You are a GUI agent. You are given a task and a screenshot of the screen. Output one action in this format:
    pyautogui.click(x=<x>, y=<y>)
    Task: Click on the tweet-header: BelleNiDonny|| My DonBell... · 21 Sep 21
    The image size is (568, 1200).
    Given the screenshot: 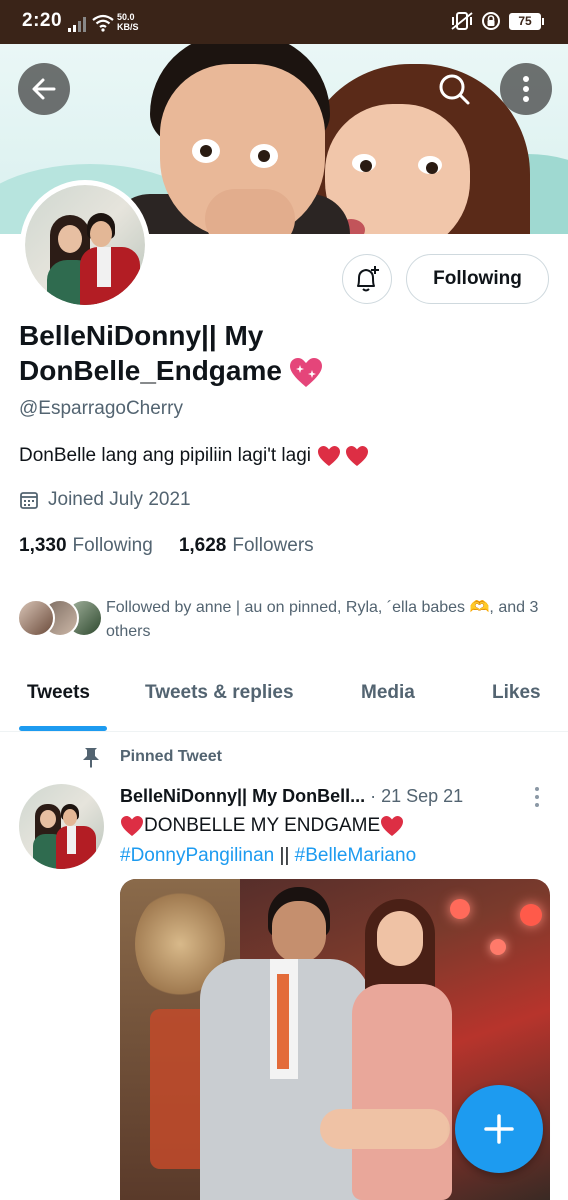 What is the action you would take?
    pyautogui.click(x=291, y=796)
    